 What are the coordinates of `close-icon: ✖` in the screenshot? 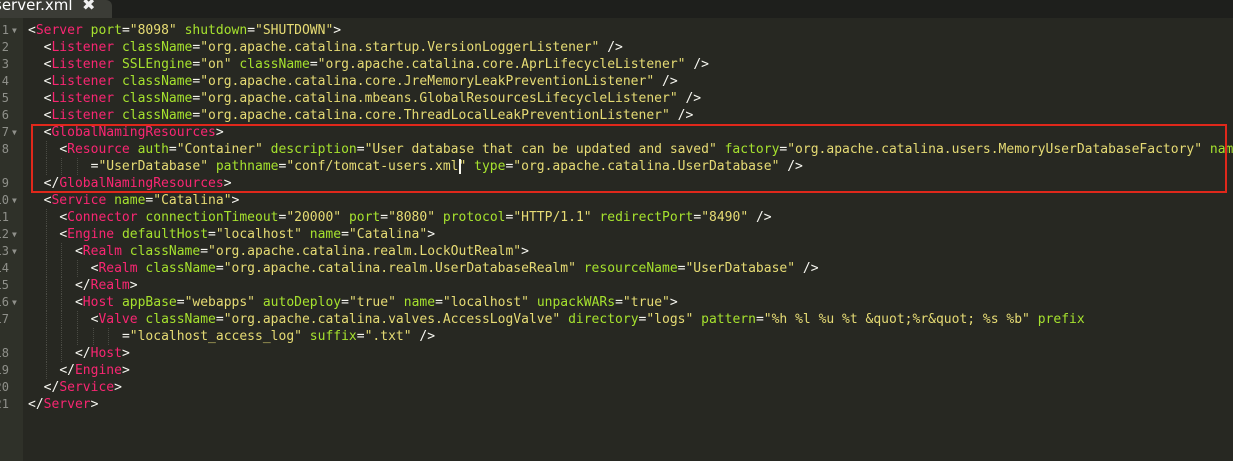 It's located at (88, 6).